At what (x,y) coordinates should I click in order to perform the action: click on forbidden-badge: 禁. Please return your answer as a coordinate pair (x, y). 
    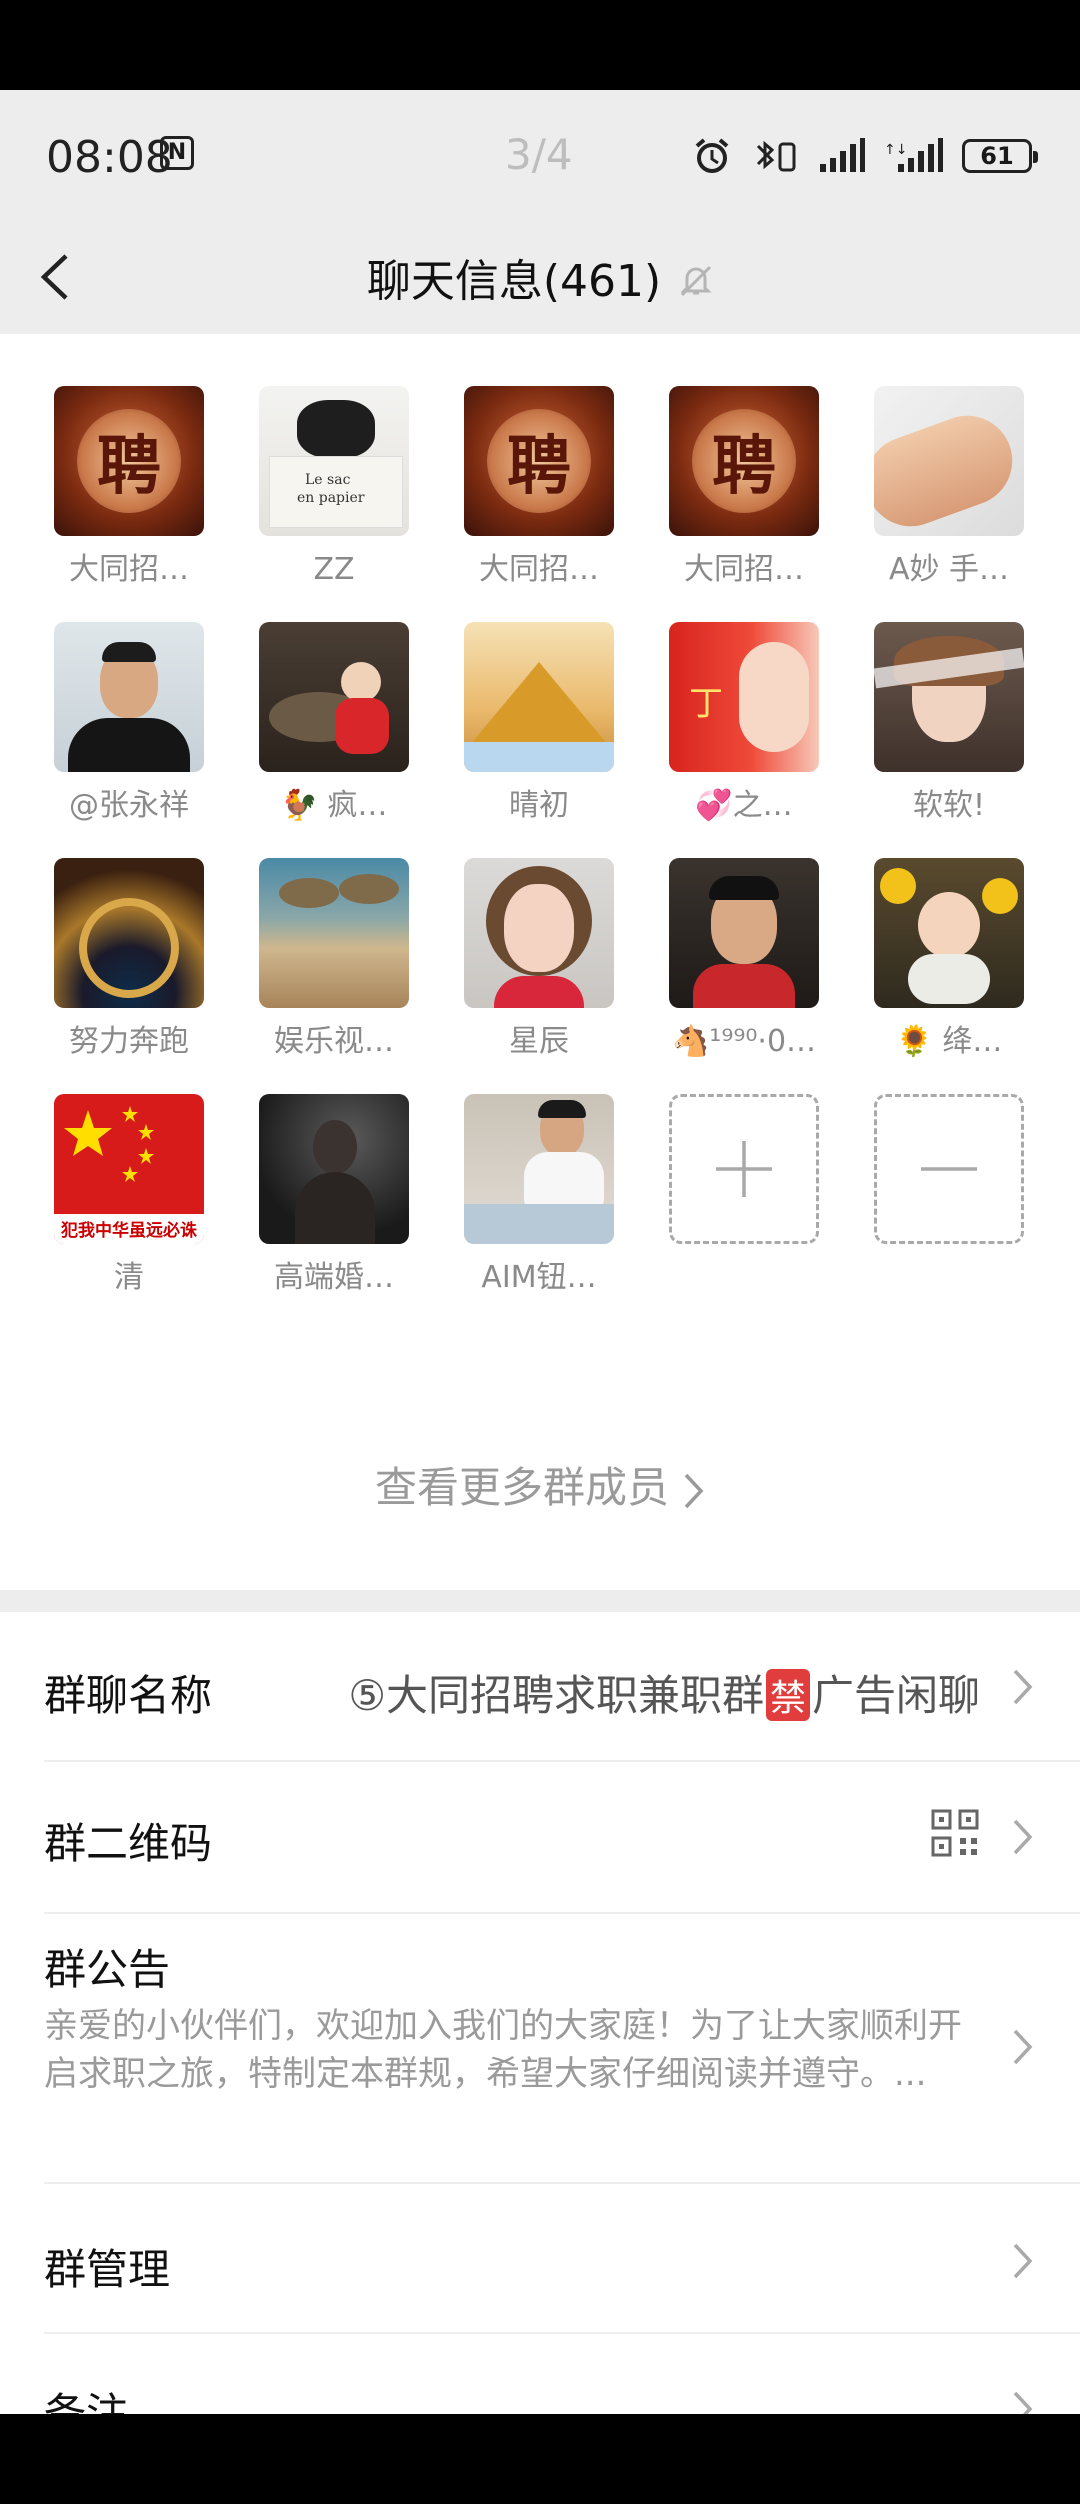
    Looking at the image, I should click on (787, 1695).